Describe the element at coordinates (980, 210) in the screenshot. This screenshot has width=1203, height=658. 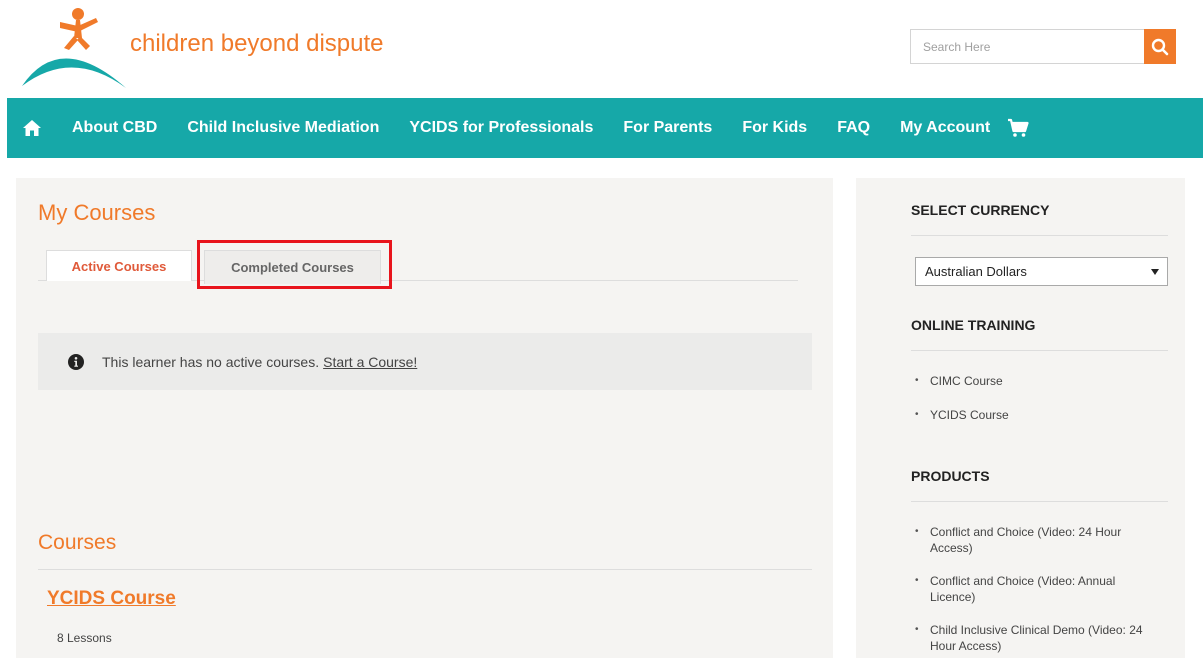
I see `currency-heading: SELECT CURRENCY` at that location.